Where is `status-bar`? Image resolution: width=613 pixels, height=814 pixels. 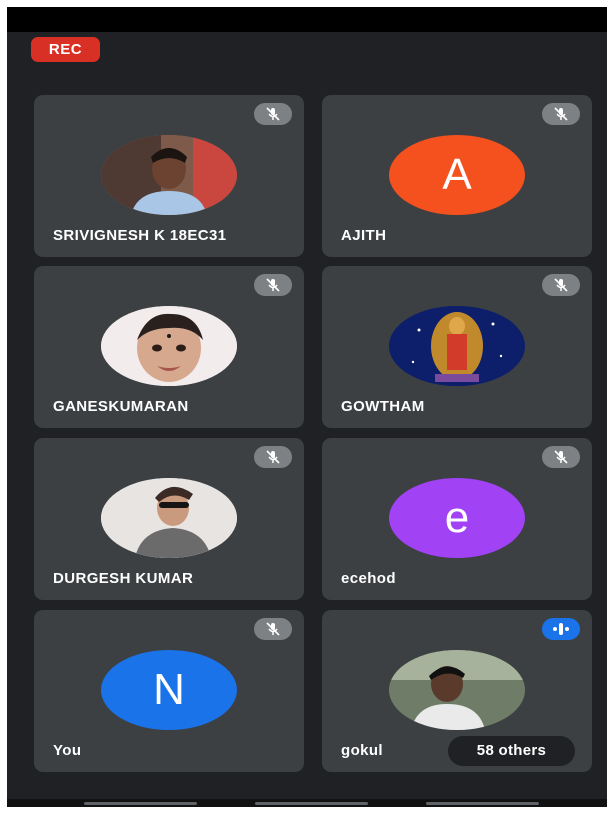
status-bar is located at coordinates (307, 19).